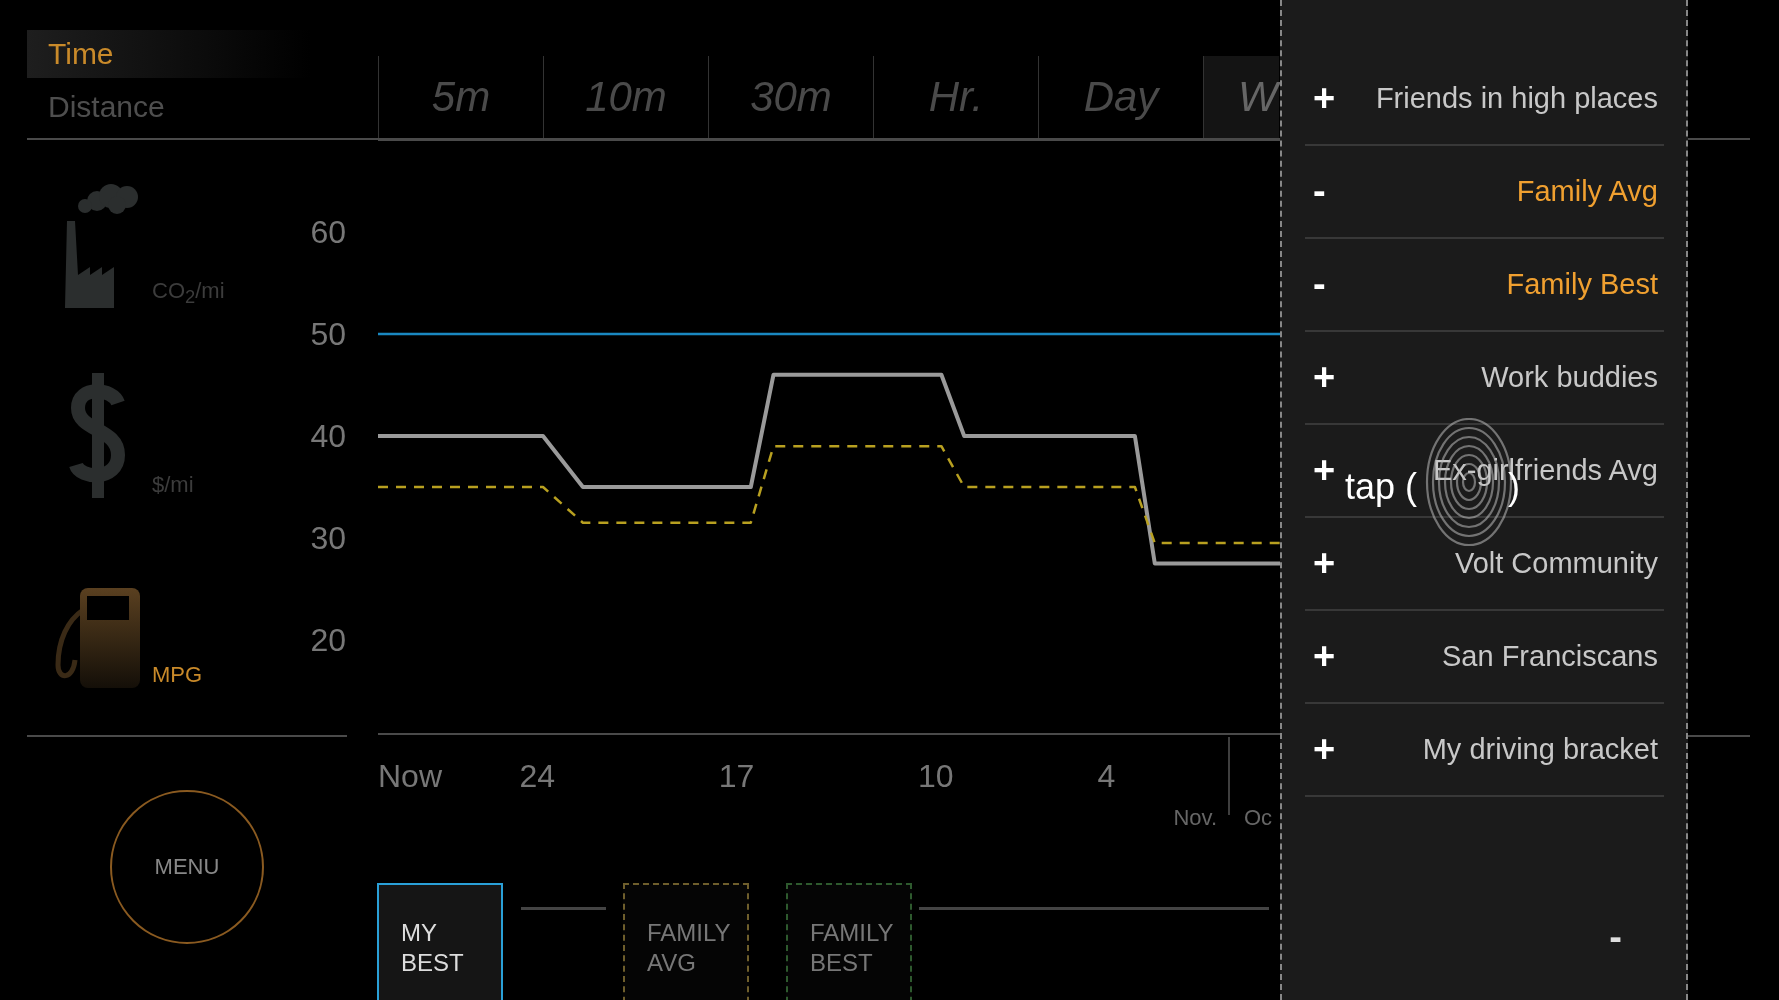  Describe the element at coordinates (328, 435) in the screenshot. I see `y-tick-label: 40` at that location.